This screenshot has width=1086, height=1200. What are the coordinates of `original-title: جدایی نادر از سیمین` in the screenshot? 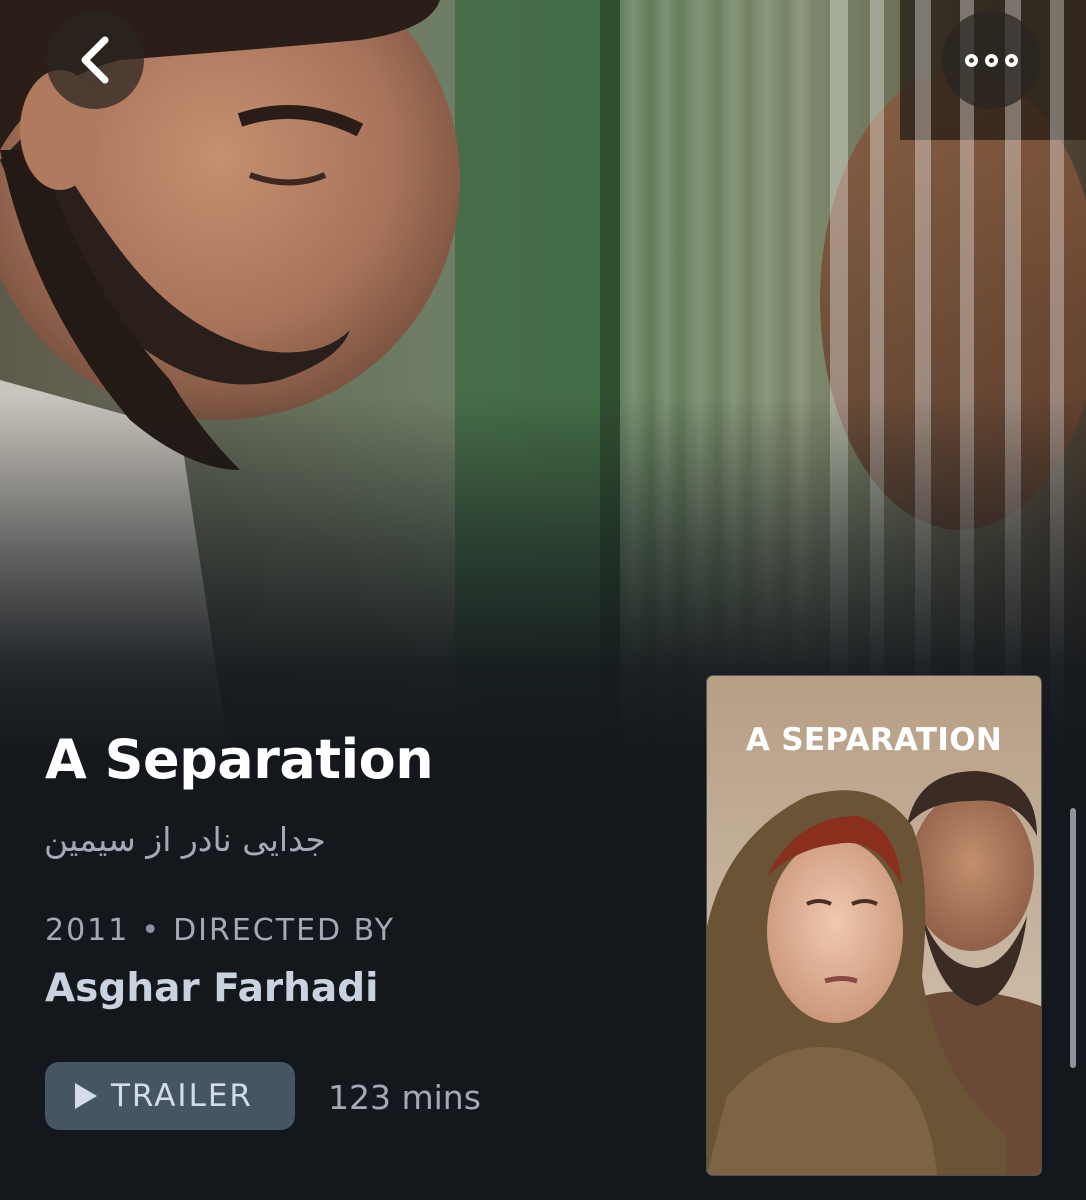 It's located at (185, 839).